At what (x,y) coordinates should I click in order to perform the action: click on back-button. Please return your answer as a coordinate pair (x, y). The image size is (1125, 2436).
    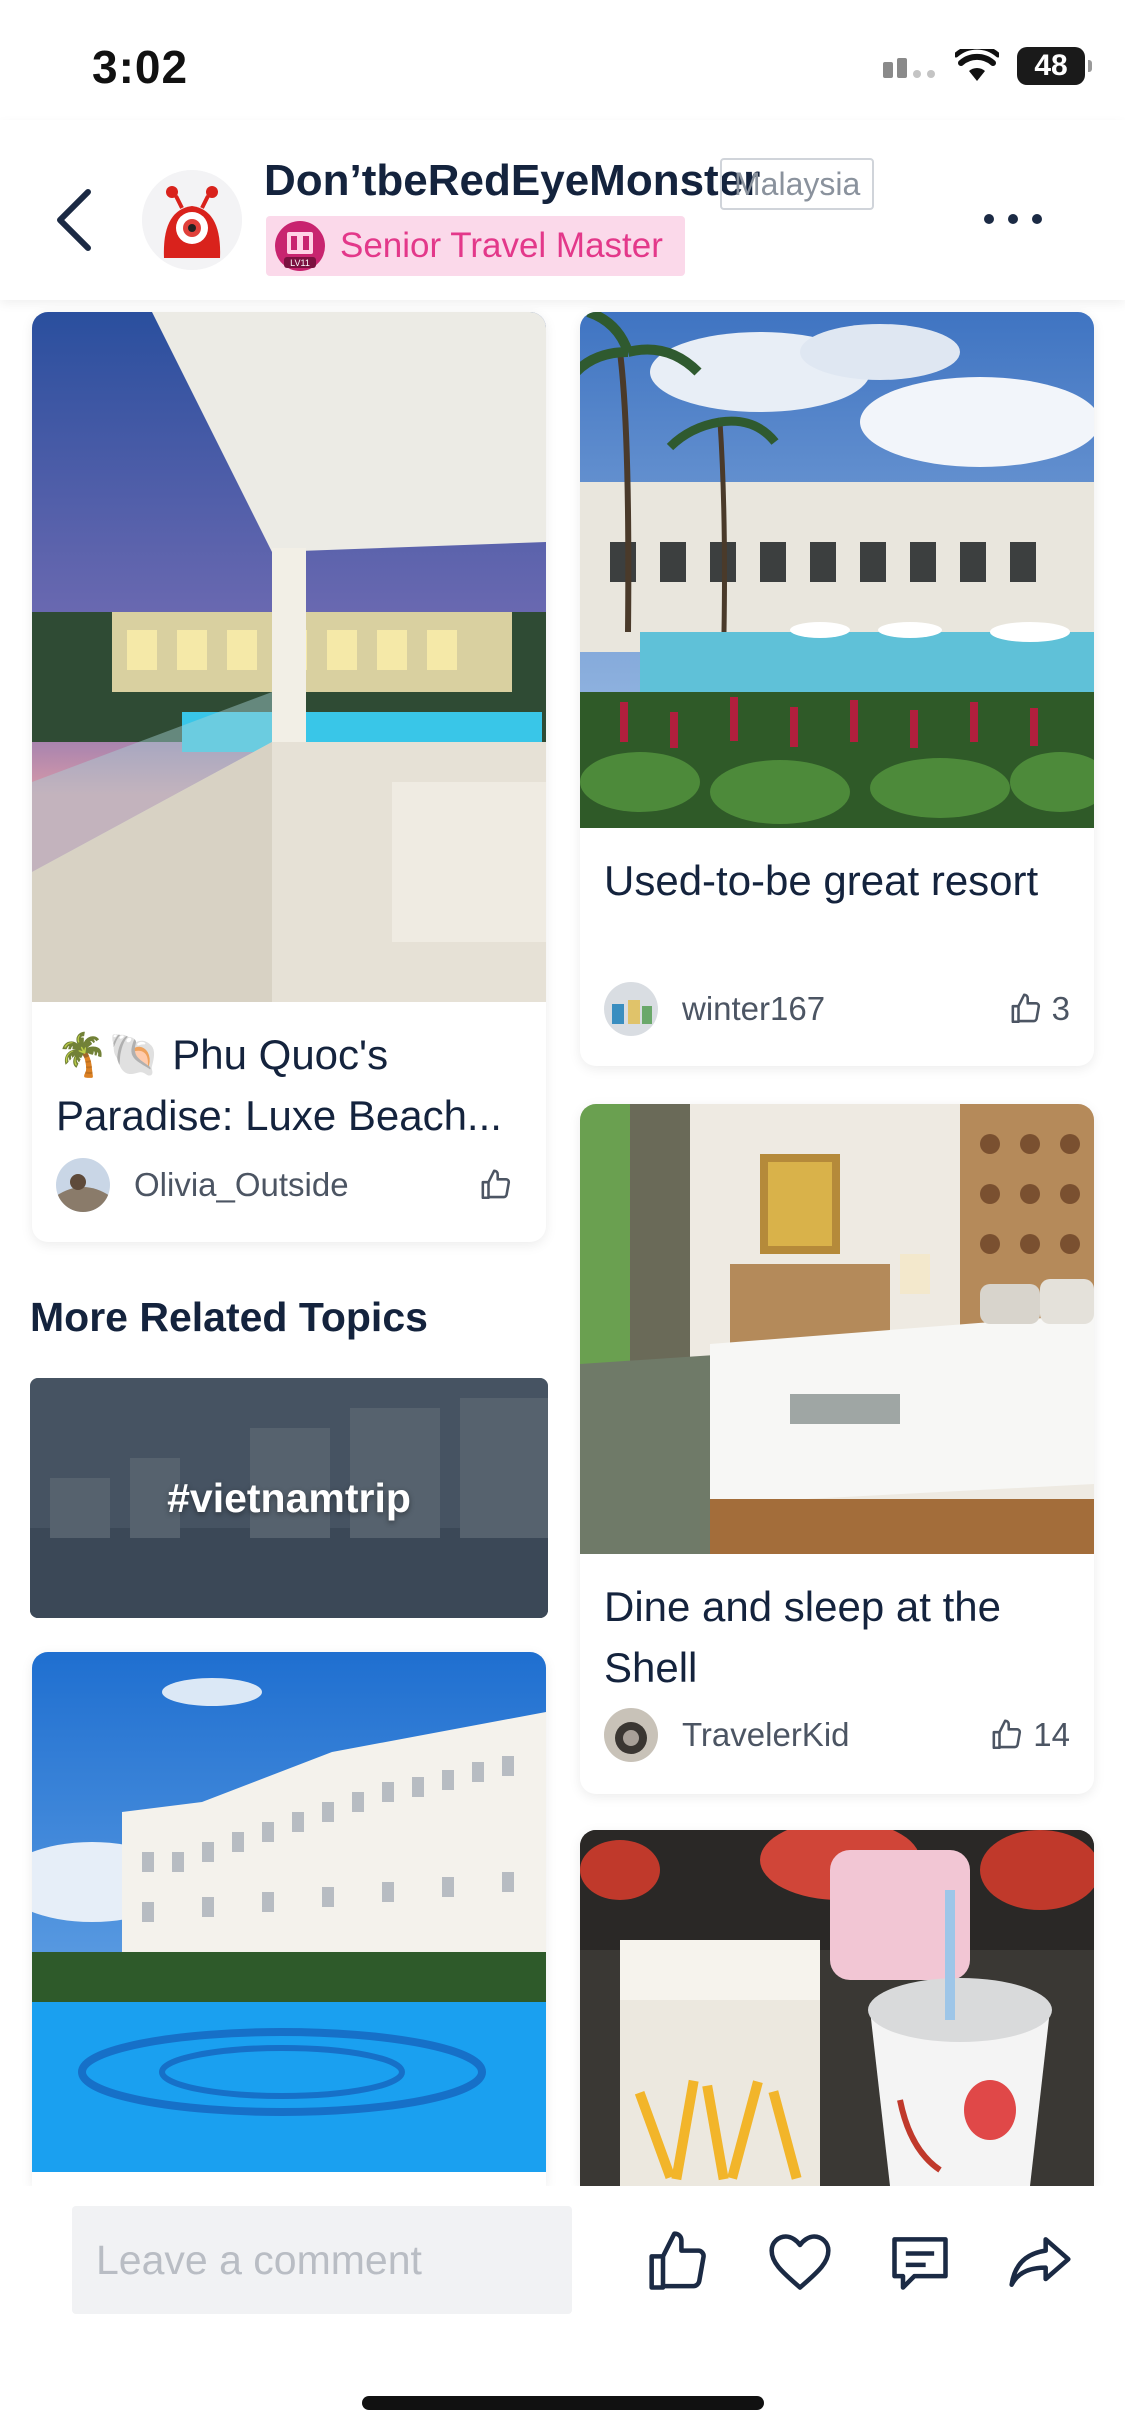
    Looking at the image, I should click on (74, 220).